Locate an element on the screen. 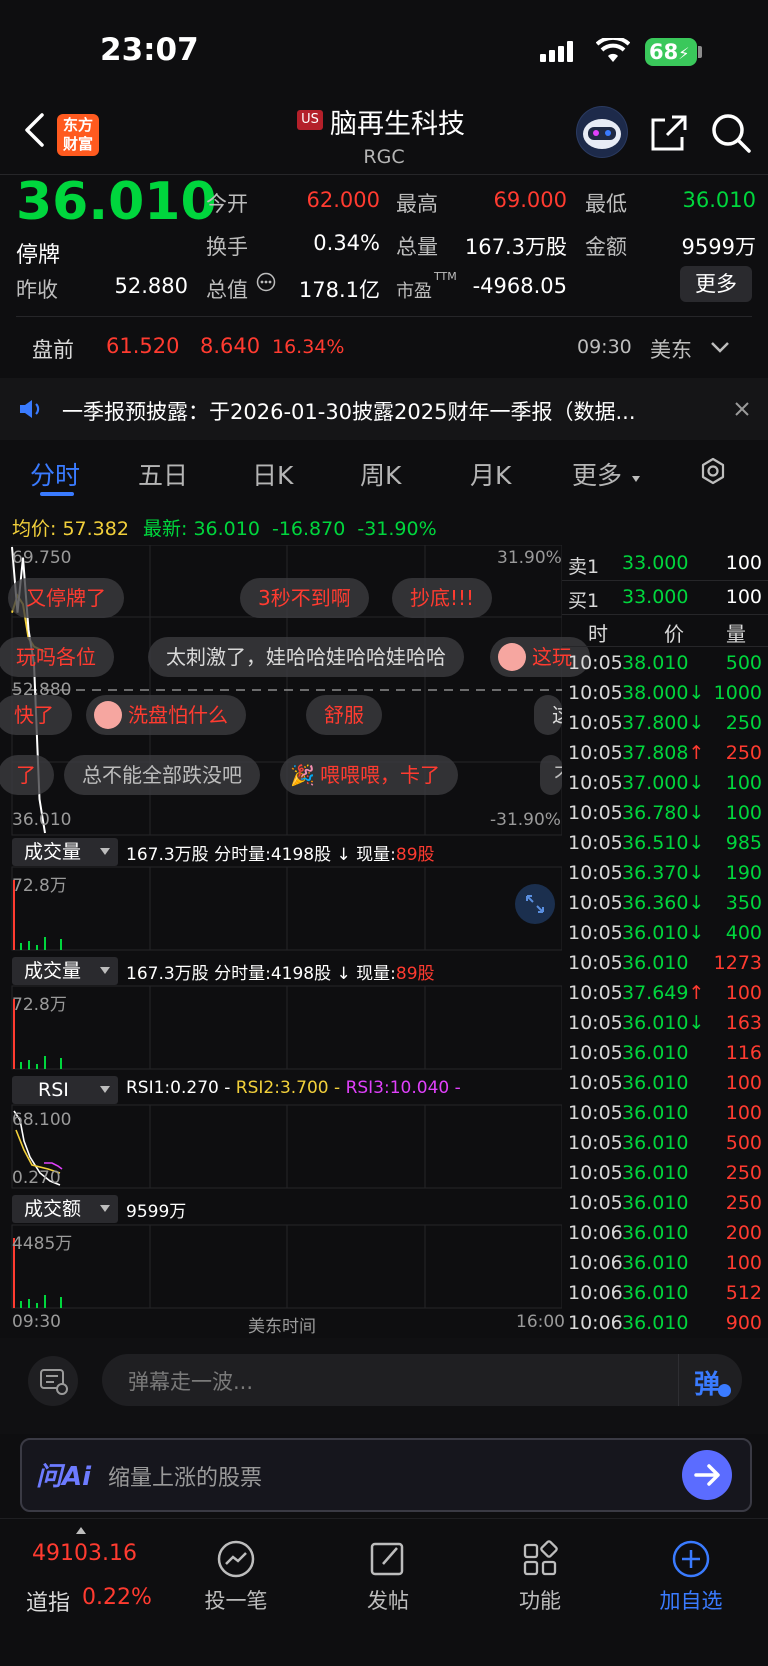 The width and height of the screenshot is (768, 1666). more-button: 更多 is located at coordinates (716, 284).